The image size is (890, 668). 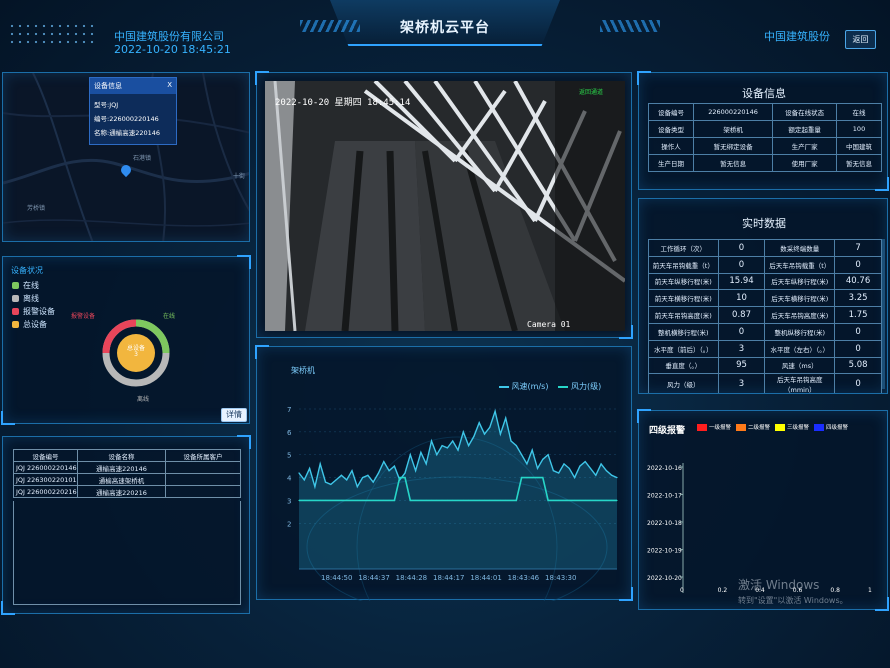 What do you see at coordinates (683, 365) in the screenshot?
I see `table-cell: 垂直度（。）` at bounding box center [683, 365].